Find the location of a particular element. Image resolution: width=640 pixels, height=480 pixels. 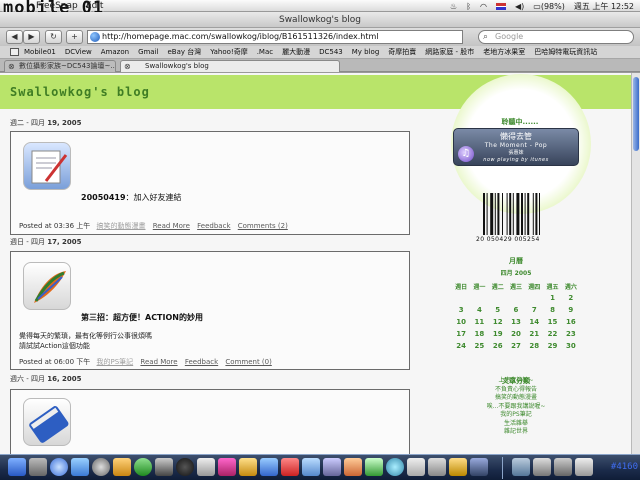

ichat-icon is located at coordinates (122, 467).